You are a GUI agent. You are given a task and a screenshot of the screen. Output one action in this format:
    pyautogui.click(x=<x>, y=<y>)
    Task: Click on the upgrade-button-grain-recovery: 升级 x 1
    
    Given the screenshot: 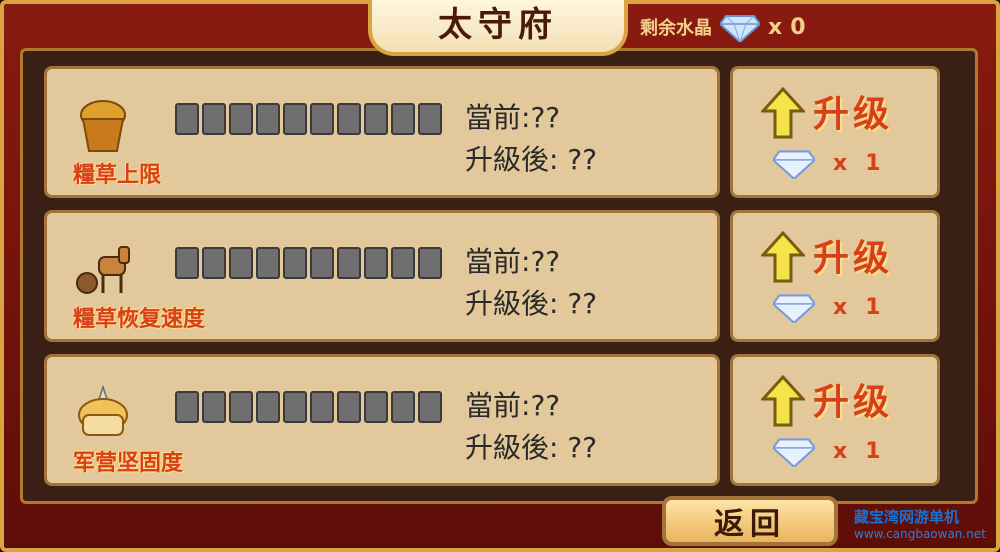 What is the action you would take?
    pyautogui.click(x=835, y=276)
    